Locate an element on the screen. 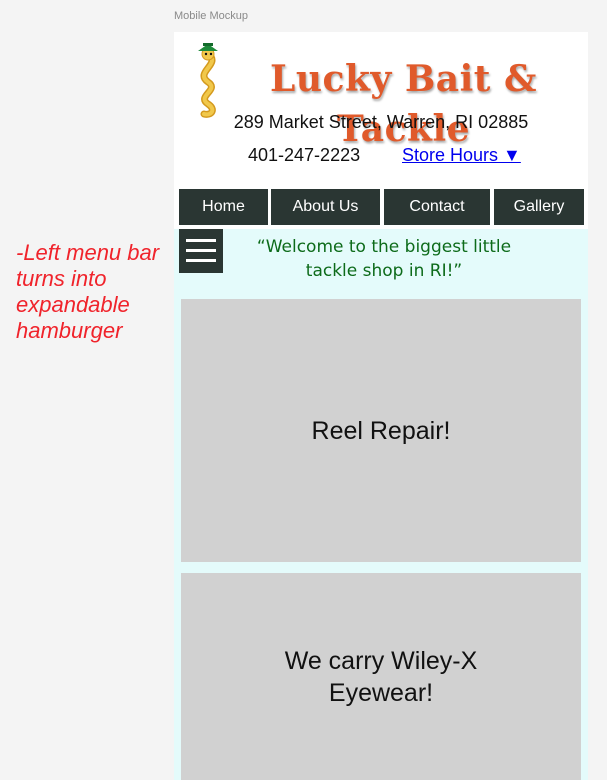 The width and height of the screenshot is (607, 780). nav-contact: Contact is located at coordinates (437, 207).